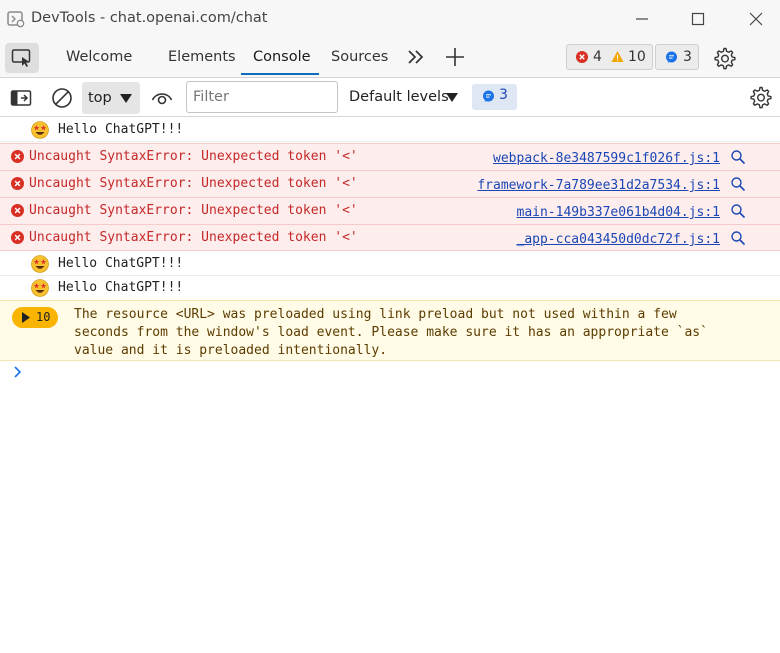 Image resolution: width=780 pixels, height=653 pixels. What do you see at coordinates (202, 57) in the screenshot?
I see `tab-elements: Elements` at bounding box center [202, 57].